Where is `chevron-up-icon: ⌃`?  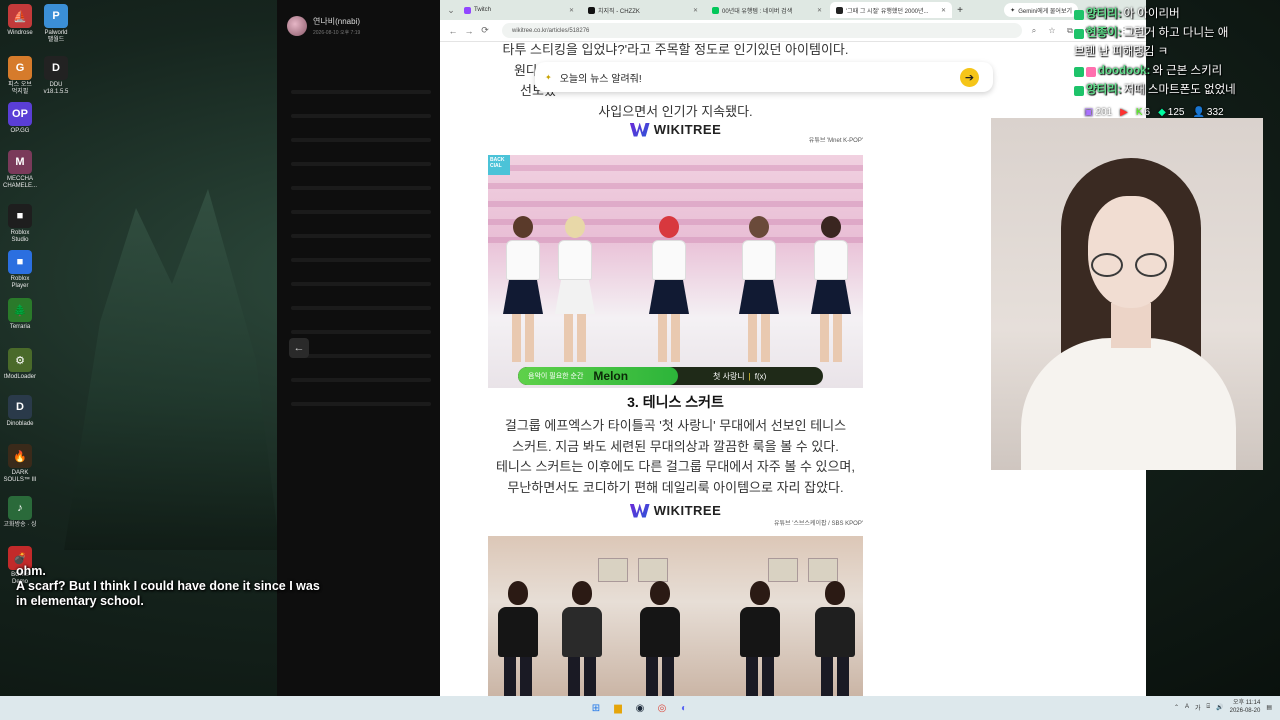 chevron-up-icon: ⌃ is located at coordinates (1176, 707).